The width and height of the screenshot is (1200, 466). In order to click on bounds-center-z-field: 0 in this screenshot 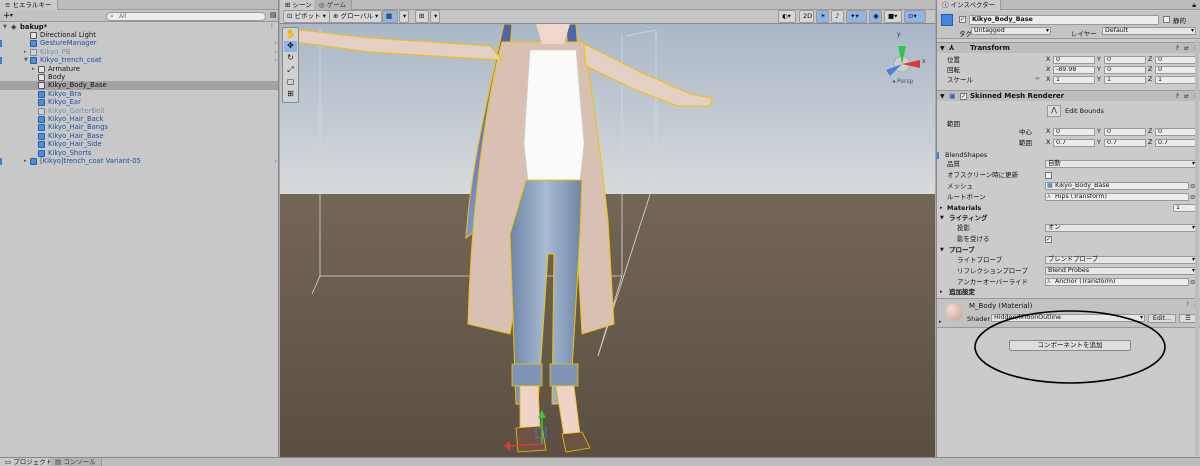, I will do `click(1176, 132)`.